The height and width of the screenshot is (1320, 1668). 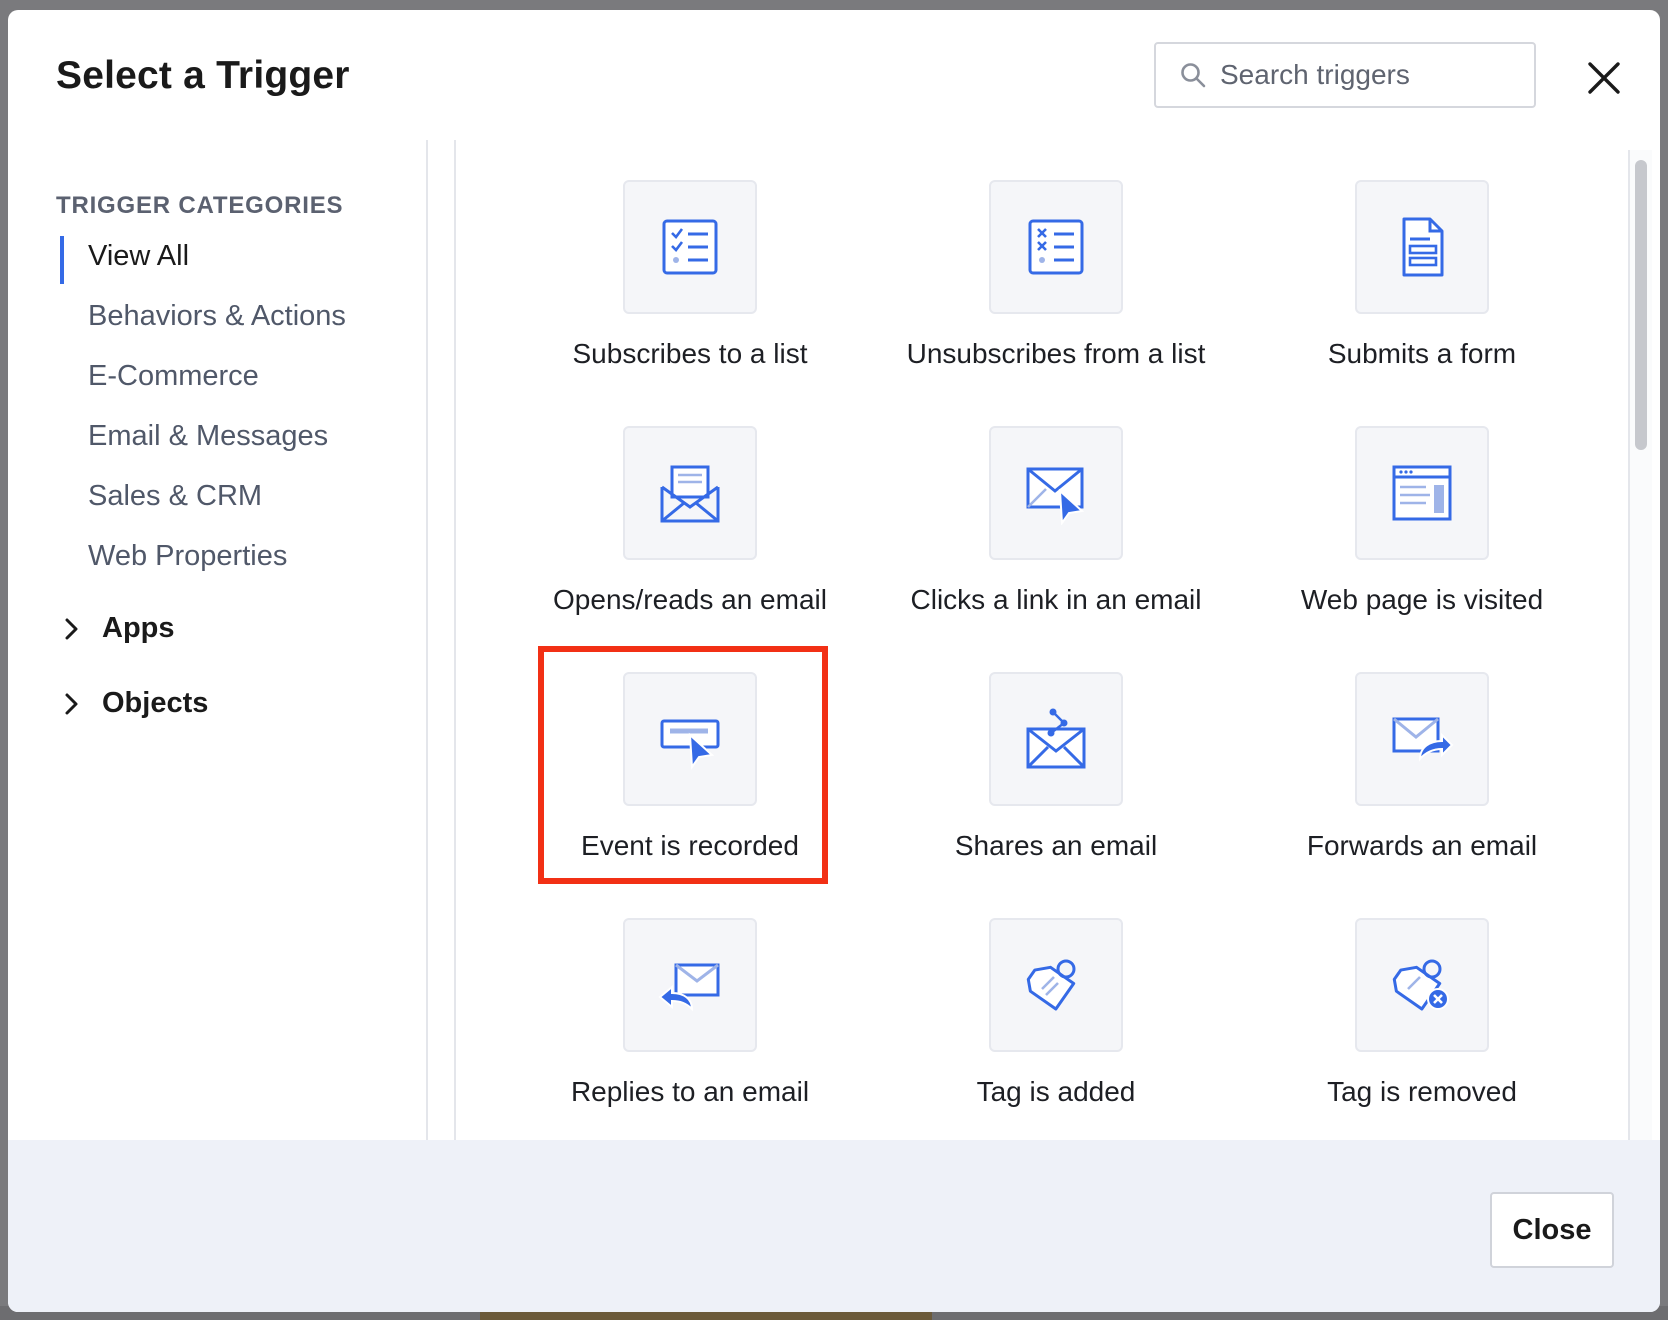 I want to click on group-apps: Apps, so click(x=119, y=628).